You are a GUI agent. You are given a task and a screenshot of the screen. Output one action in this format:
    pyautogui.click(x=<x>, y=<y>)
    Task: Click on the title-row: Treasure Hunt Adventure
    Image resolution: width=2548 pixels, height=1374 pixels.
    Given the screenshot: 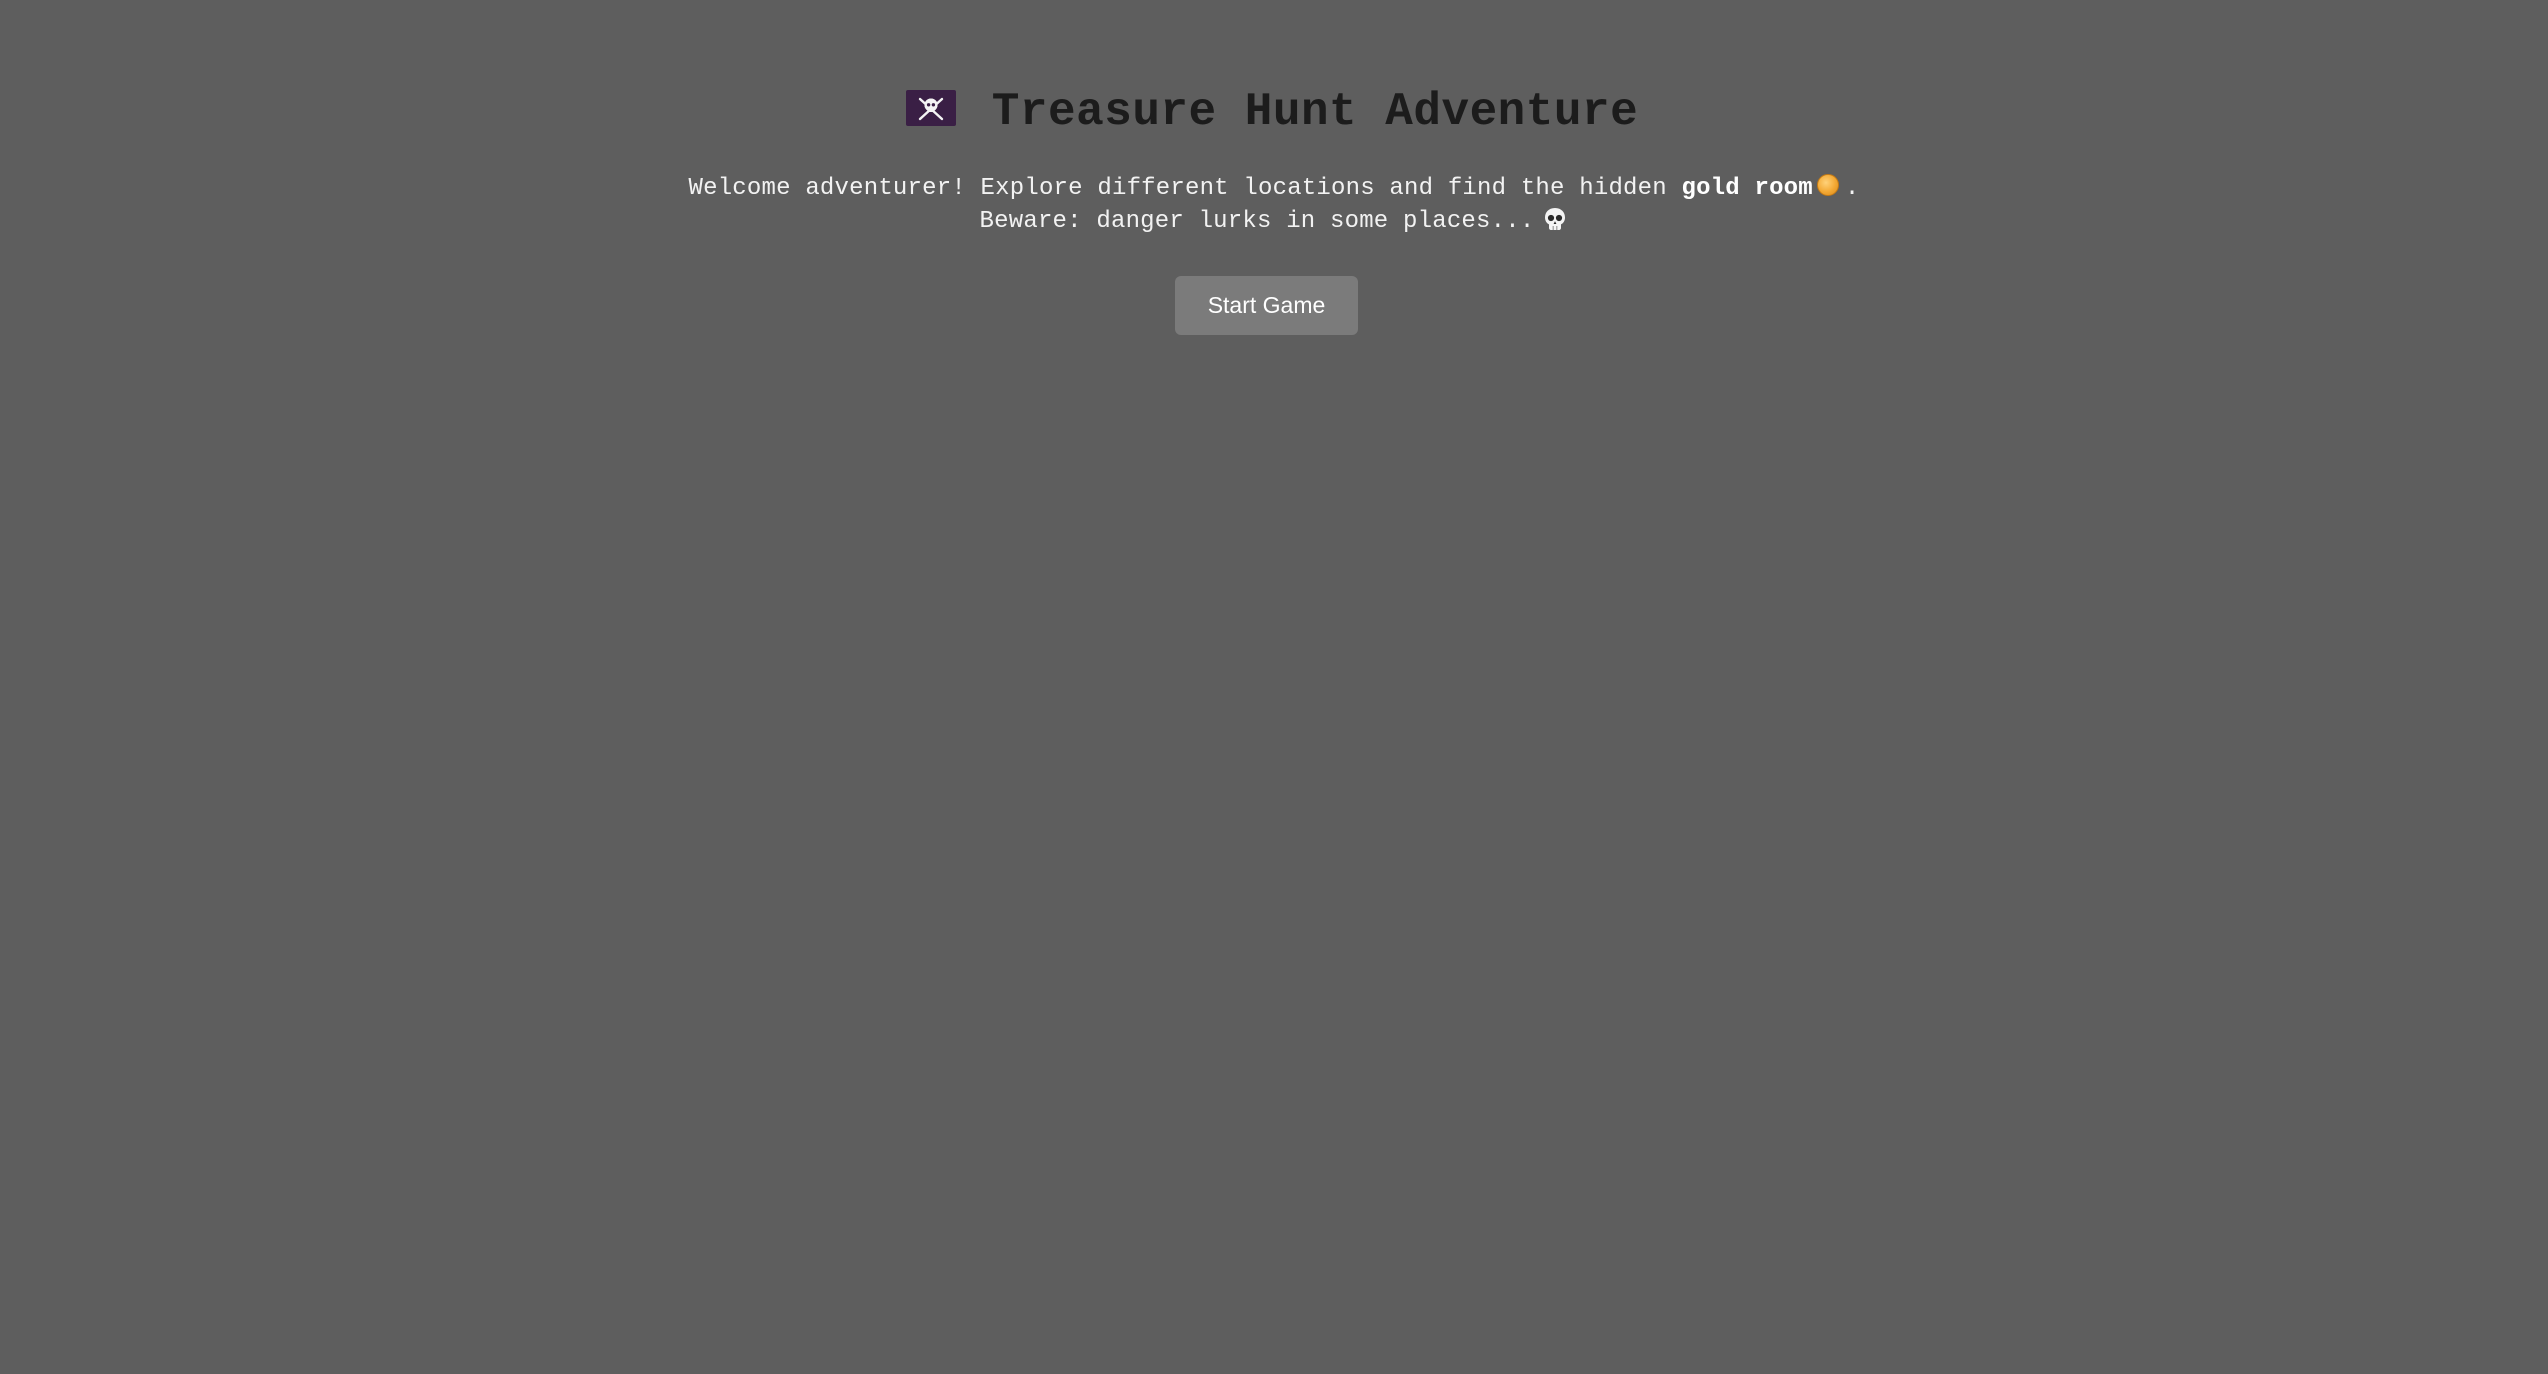 What is the action you would take?
    pyautogui.click(x=1274, y=112)
    